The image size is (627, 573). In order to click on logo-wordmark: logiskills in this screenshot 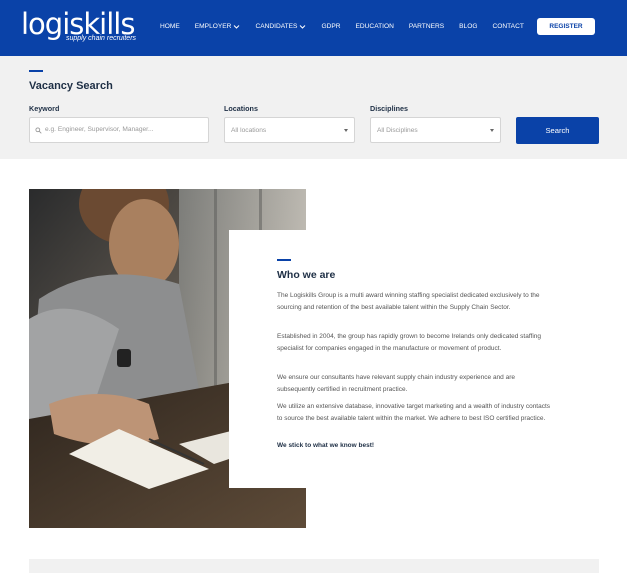, I will do `click(78, 24)`.